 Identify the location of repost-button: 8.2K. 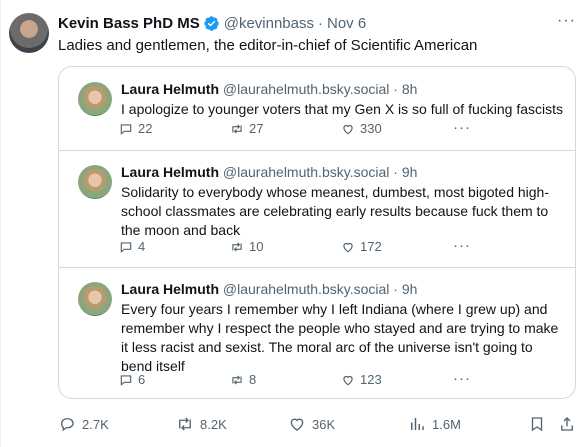
(201, 424).